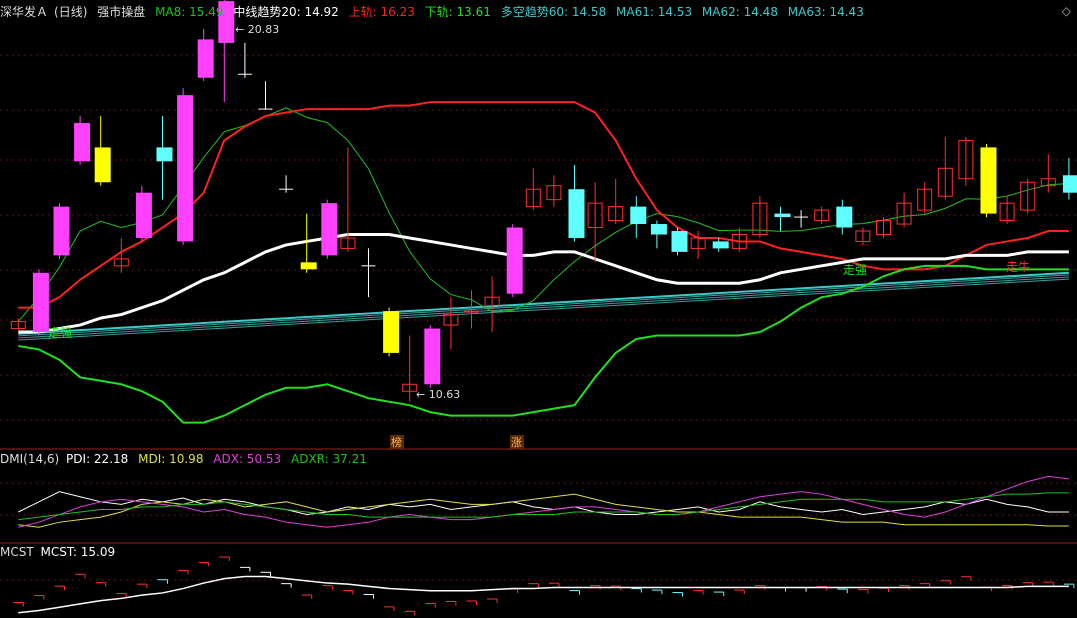 This screenshot has width=1077, height=618. What do you see at coordinates (739, 12) in the screenshot?
I see `ma62-value: MA62: 14.48` at bounding box center [739, 12].